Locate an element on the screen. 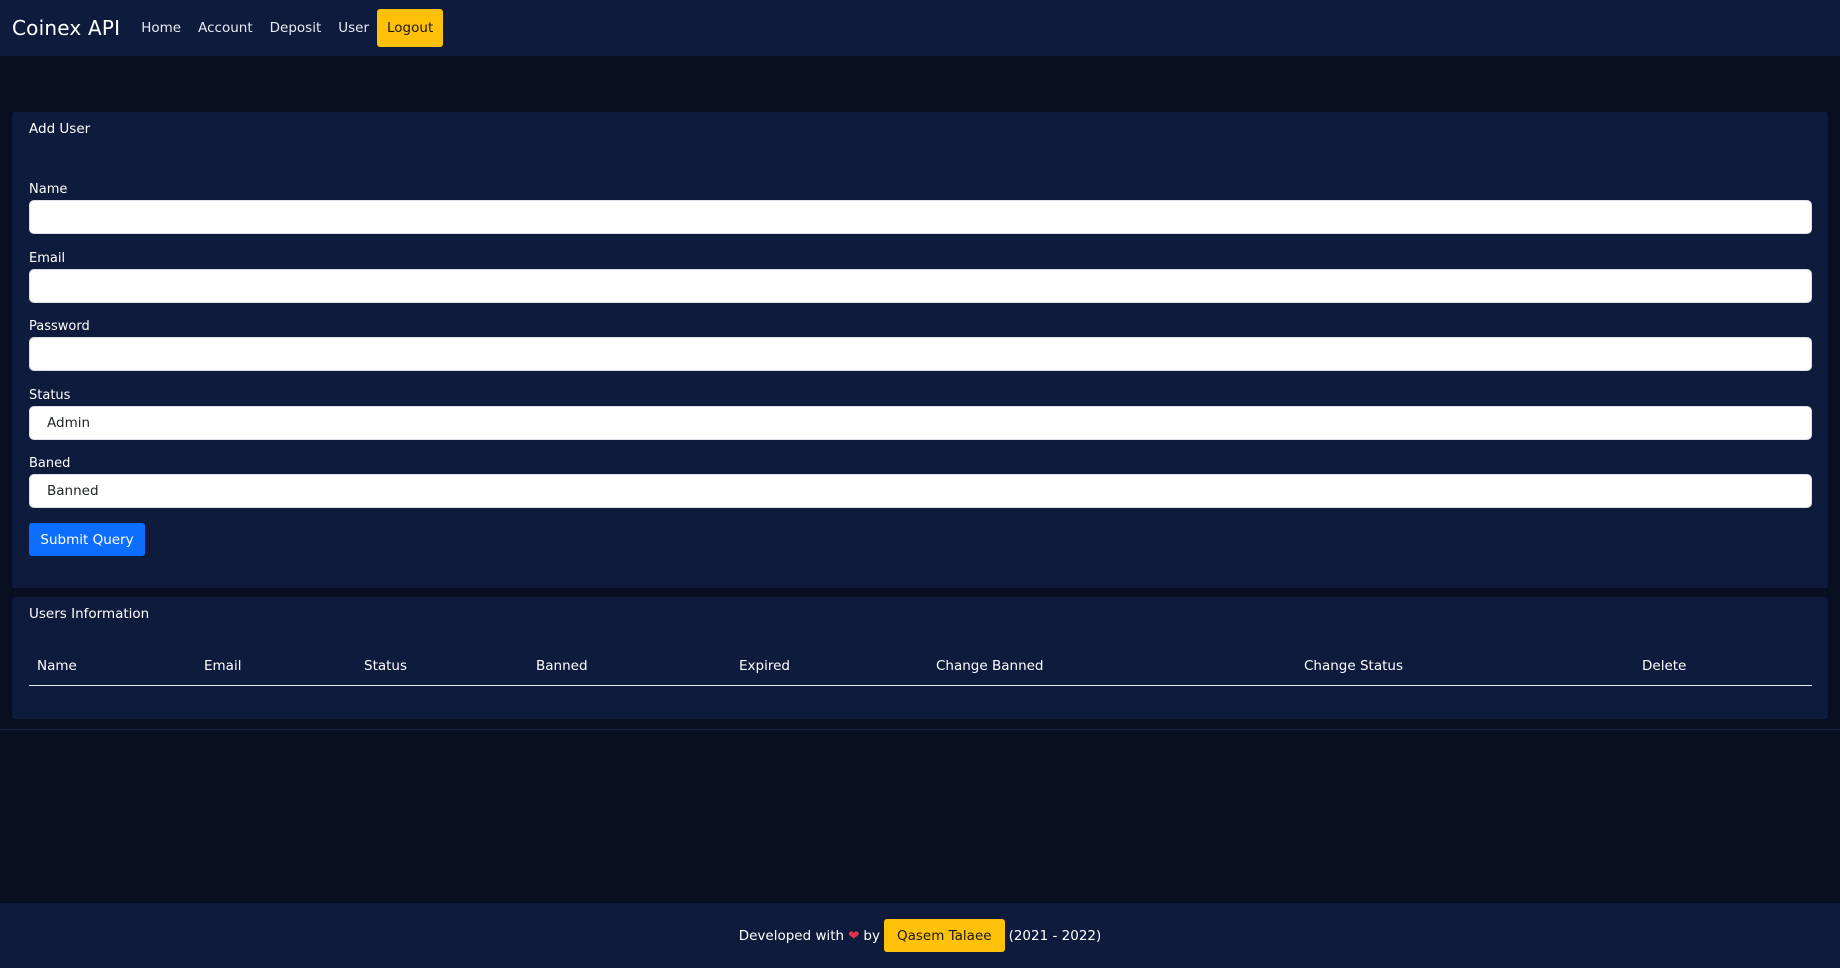 The image size is (1840, 968). submit-query-button: Submit Query is located at coordinates (87, 539).